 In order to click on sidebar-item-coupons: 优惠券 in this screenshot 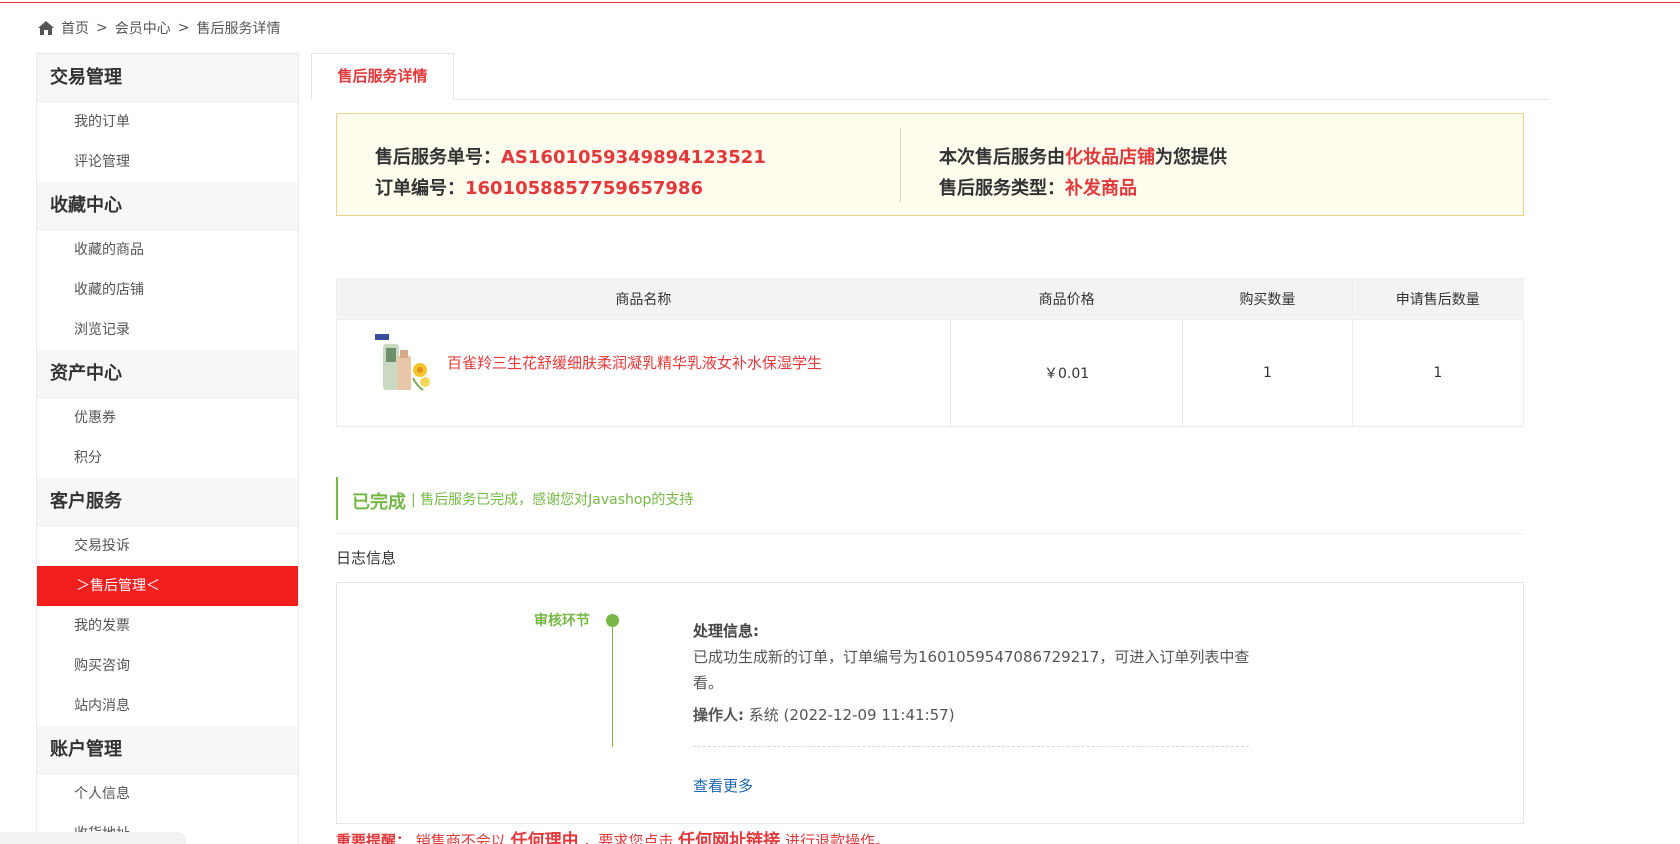, I will do `click(167, 418)`.